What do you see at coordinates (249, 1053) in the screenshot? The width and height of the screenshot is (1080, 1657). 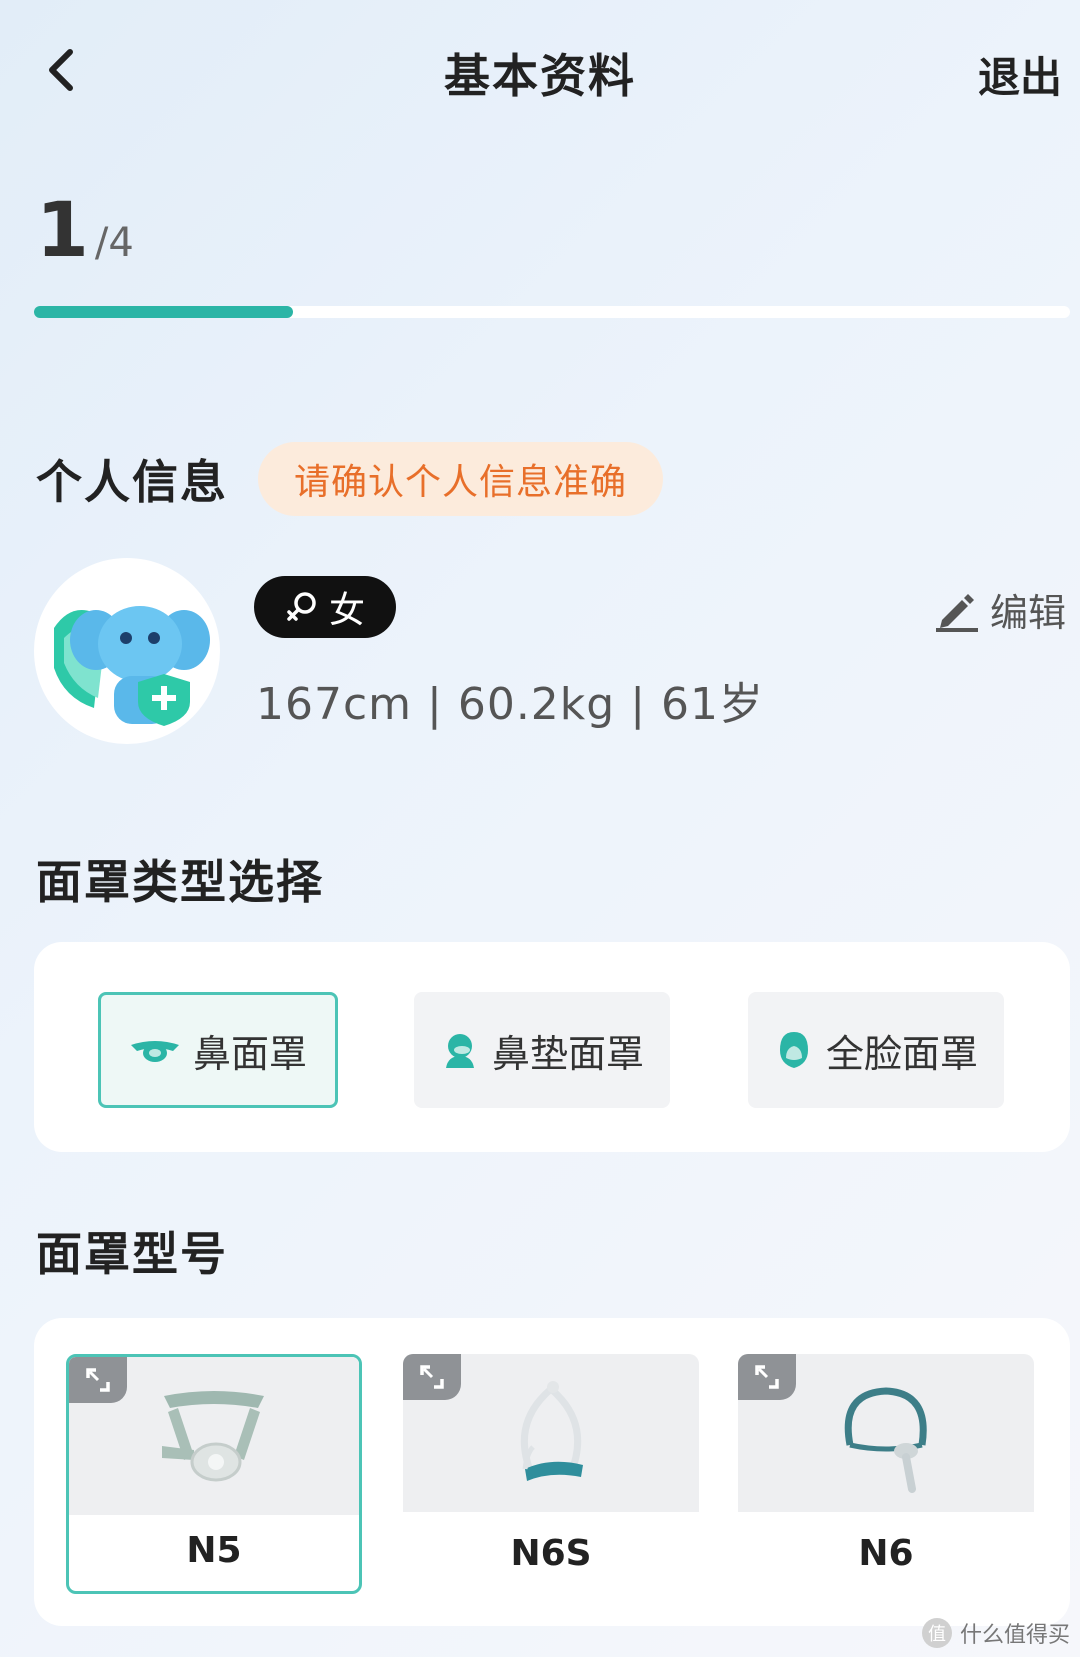 I see `mask-type-label: 鼻面罩` at bounding box center [249, 1053].